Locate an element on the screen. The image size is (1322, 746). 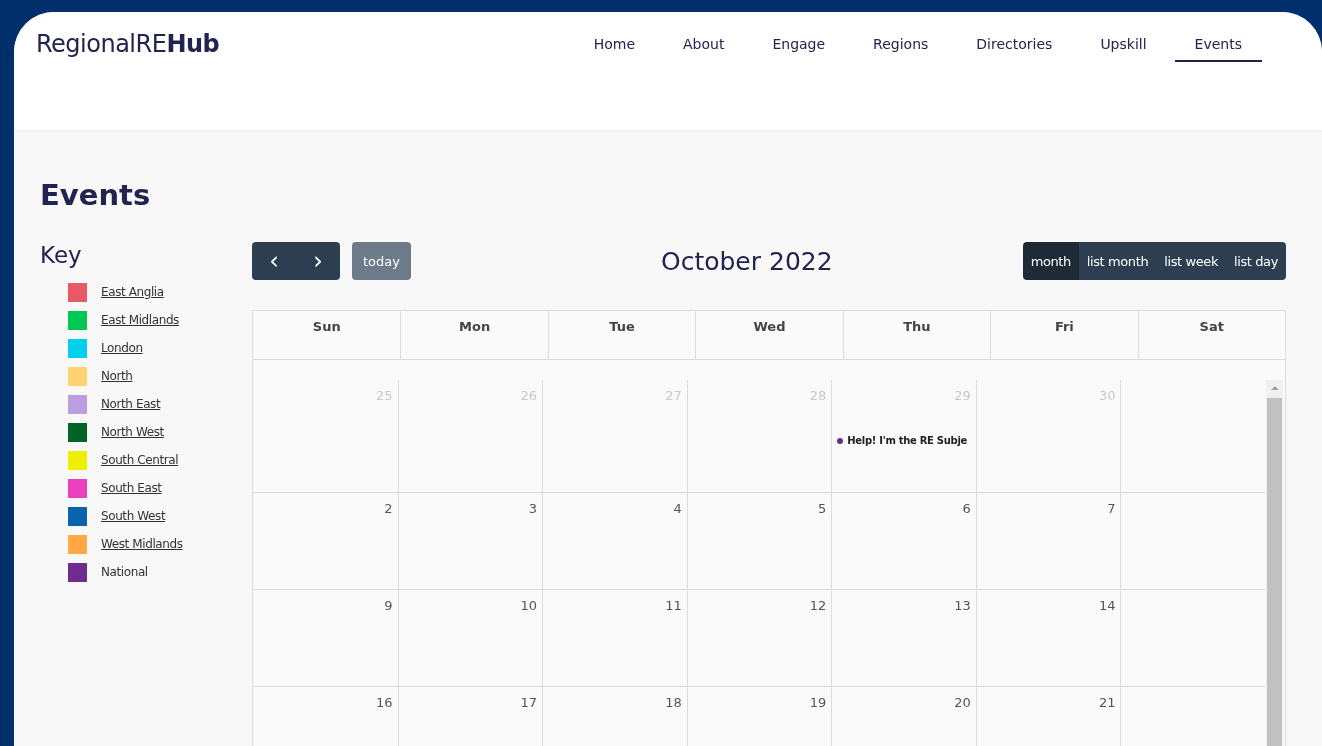
next-button: › is located at coordinates (318, 261).